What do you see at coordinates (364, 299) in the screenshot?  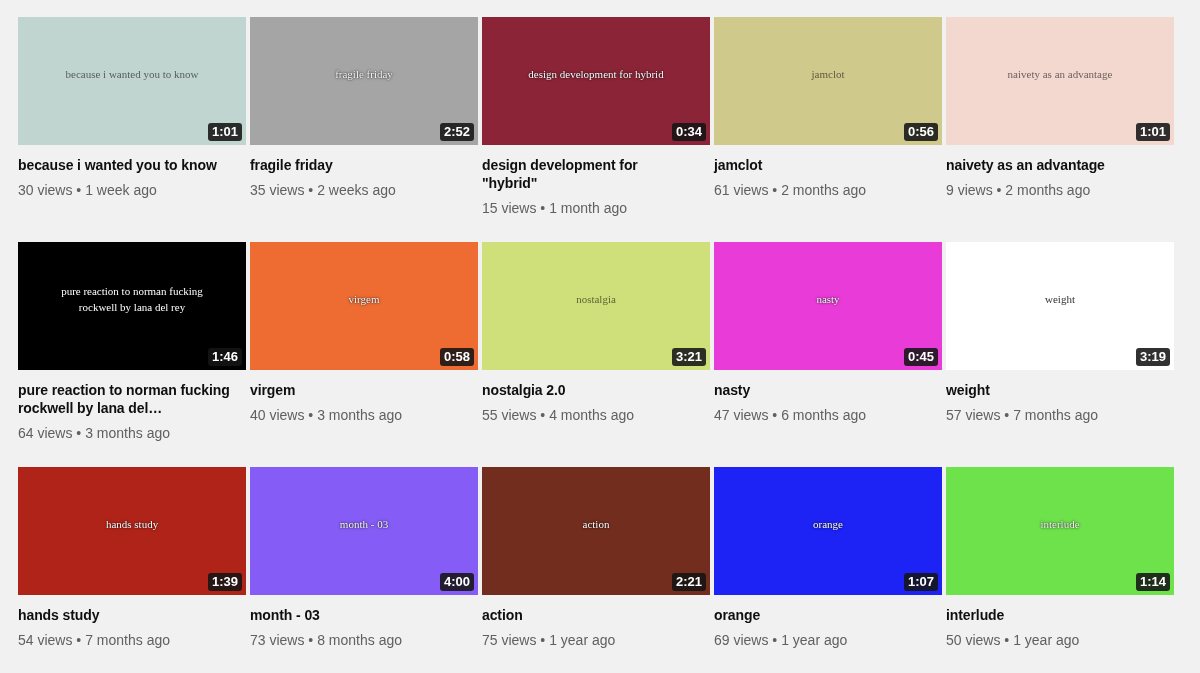 I see `thumbnail-caption: virgem` at bounding box center [364, 299].